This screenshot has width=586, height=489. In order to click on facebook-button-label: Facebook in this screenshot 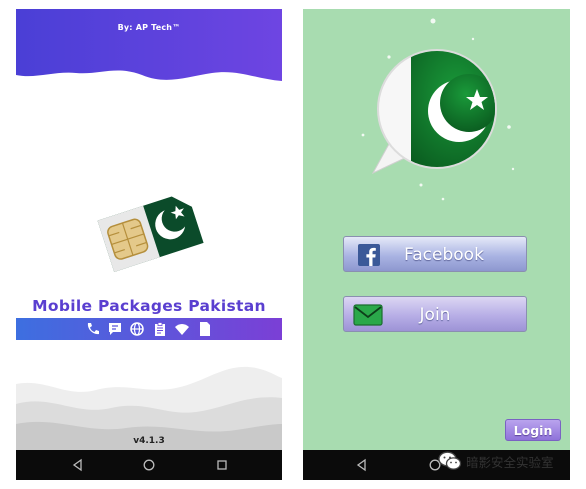, I will do `click(444, 255)`.